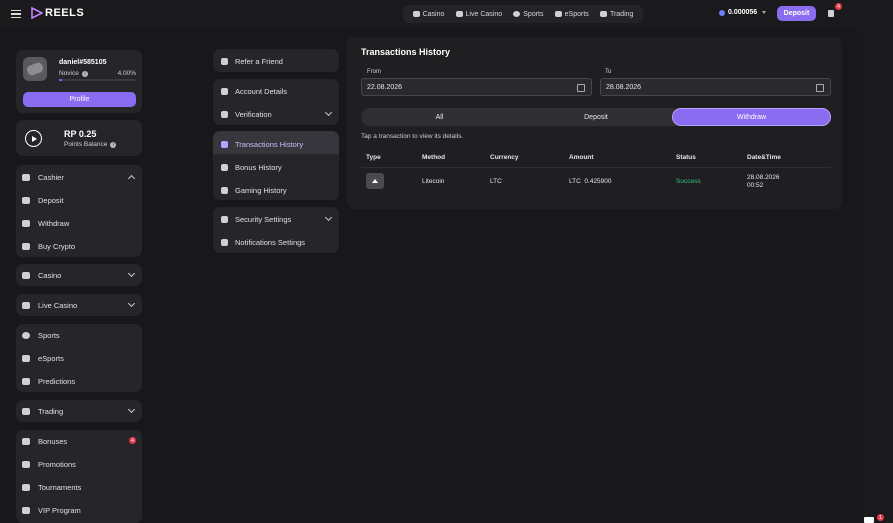 The width and height of the screenshot is (893, 523). Describe the element at coordinates (83, 62) in the screenshot. I see `username: daniel#585105` at that location.